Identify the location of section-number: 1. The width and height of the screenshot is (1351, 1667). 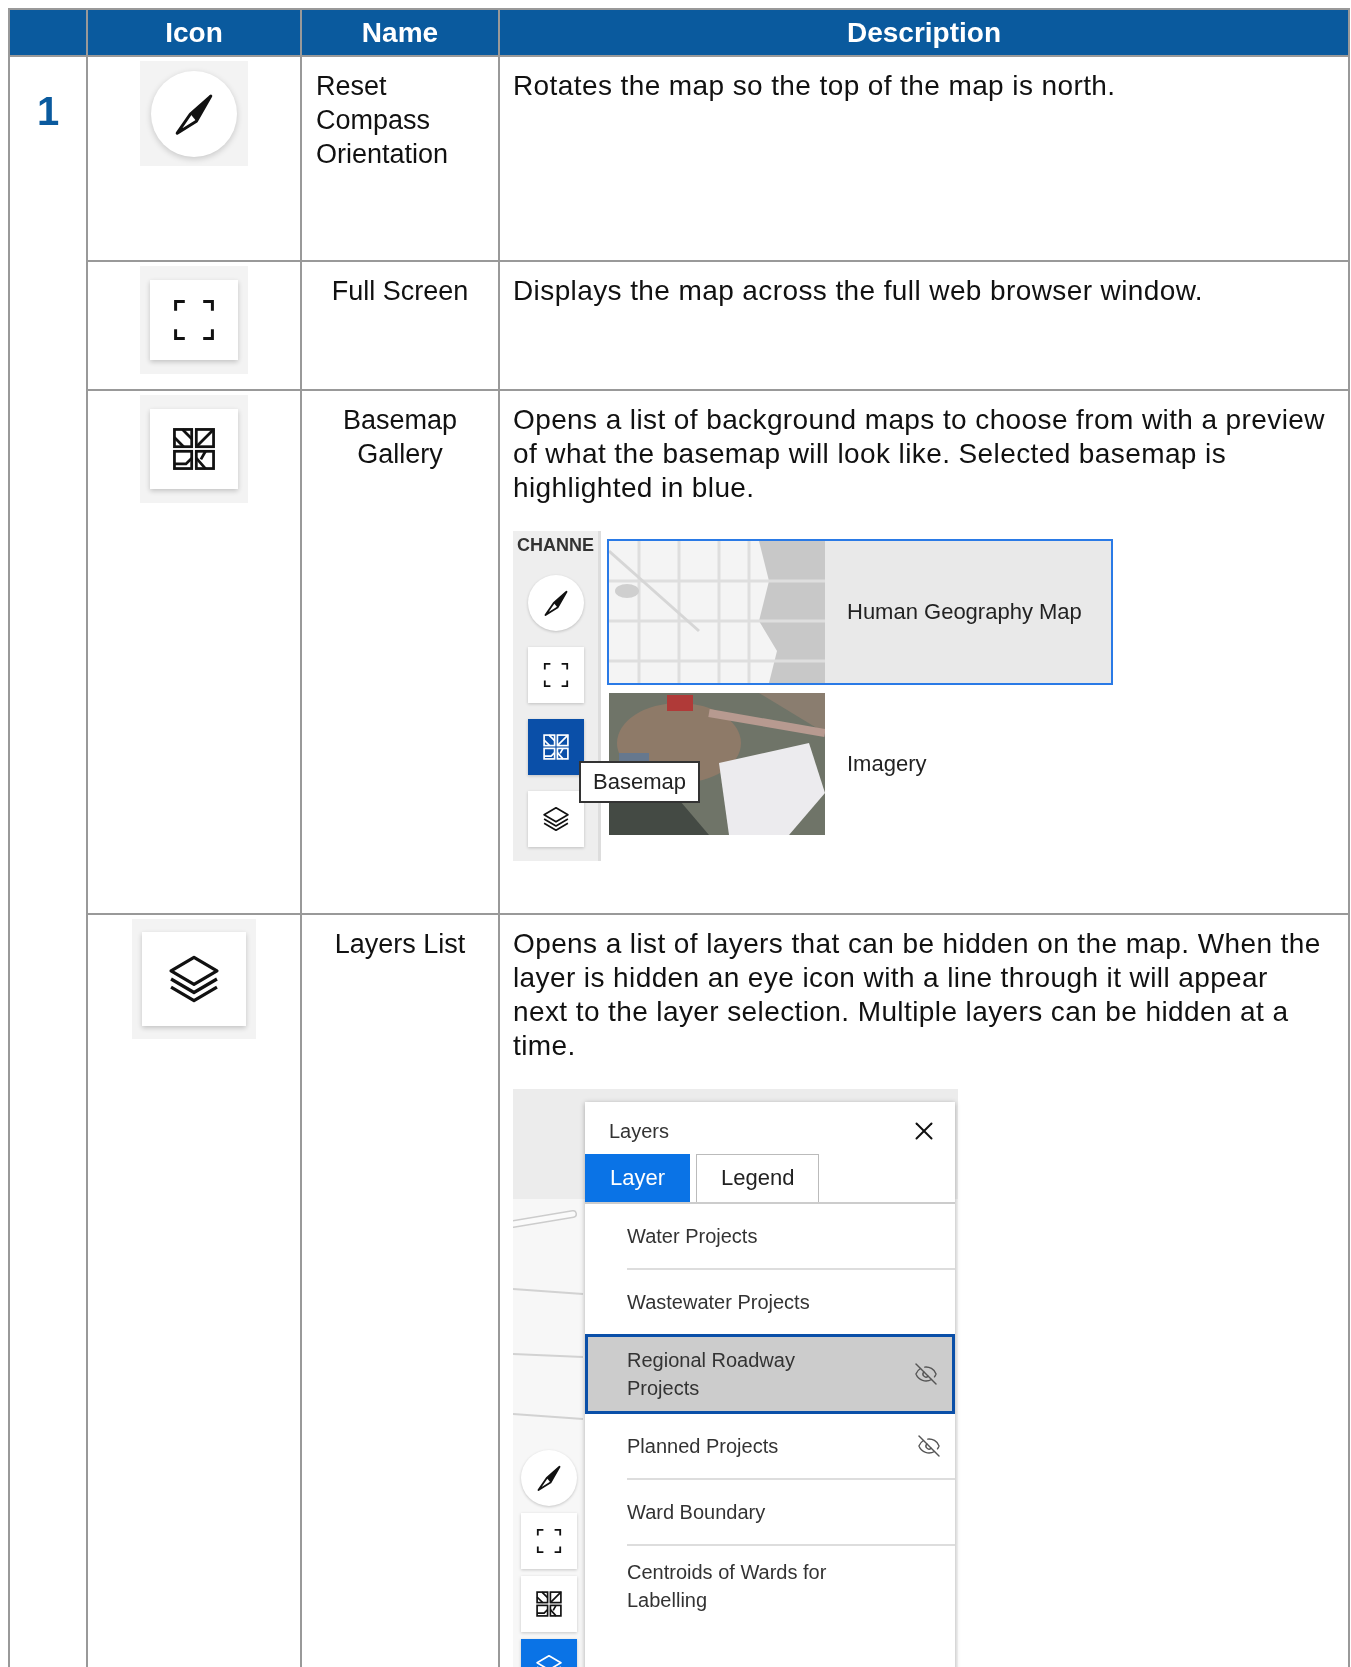
(48, 112).